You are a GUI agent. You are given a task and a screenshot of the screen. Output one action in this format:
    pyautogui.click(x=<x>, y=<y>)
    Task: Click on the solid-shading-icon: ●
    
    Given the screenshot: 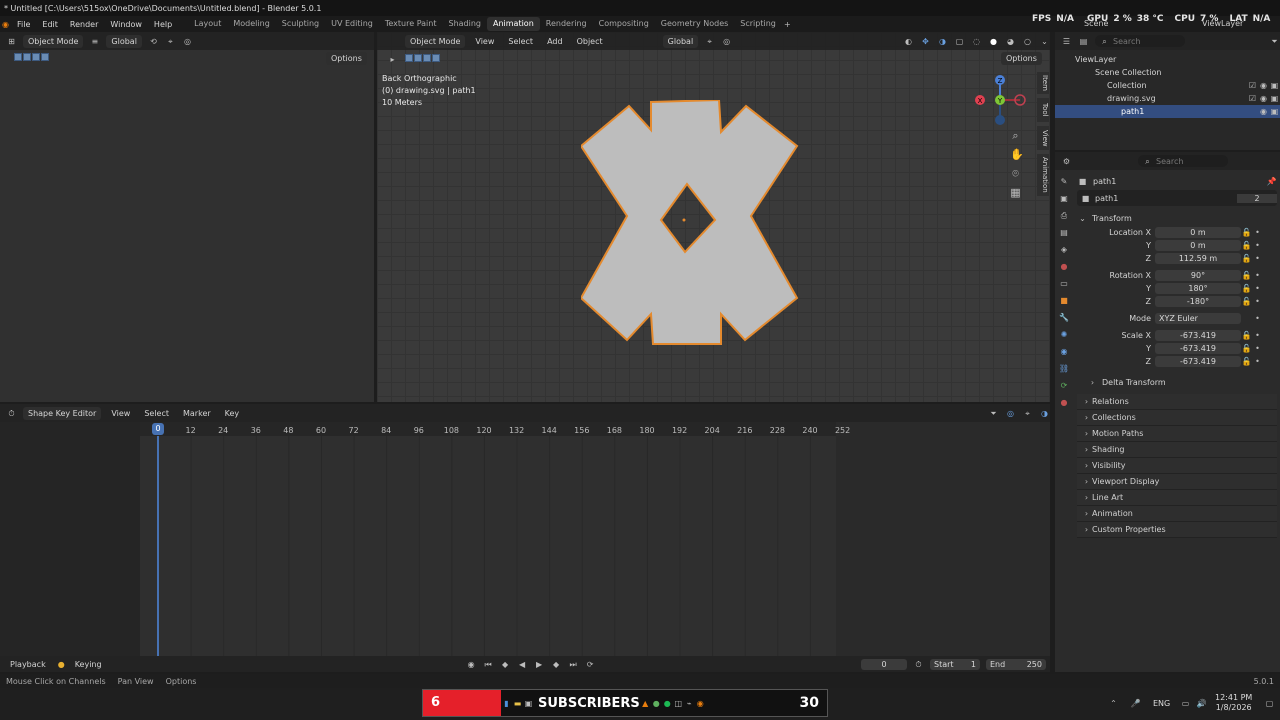 What is the action you would take?
    pyautogui.click(x=993, y=41)
    